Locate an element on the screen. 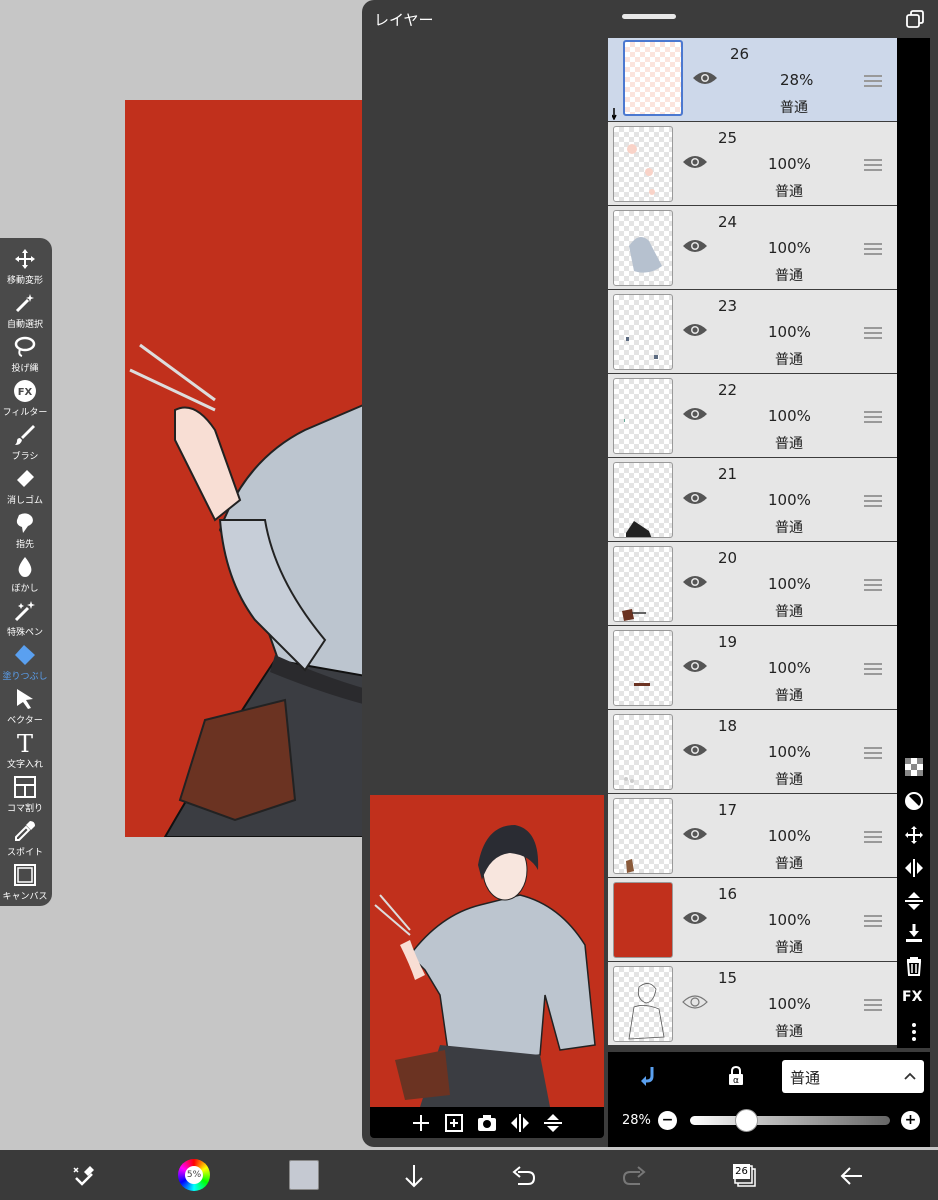  tool-text: T 文字入れ is located at coordinates (26, 750).